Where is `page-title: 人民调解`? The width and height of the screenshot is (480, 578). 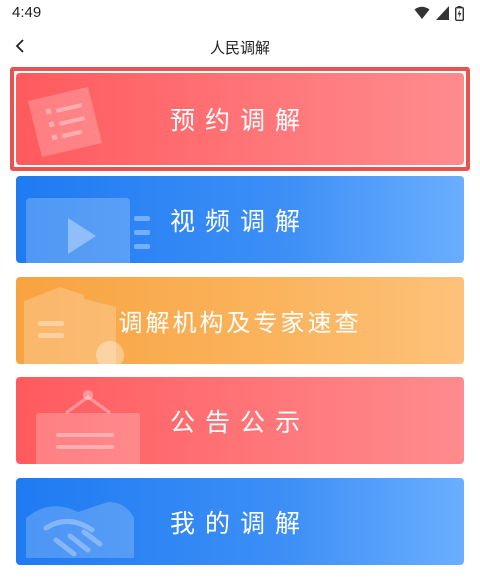 page-title: 人民调解 is located at coordinates (239, 48).